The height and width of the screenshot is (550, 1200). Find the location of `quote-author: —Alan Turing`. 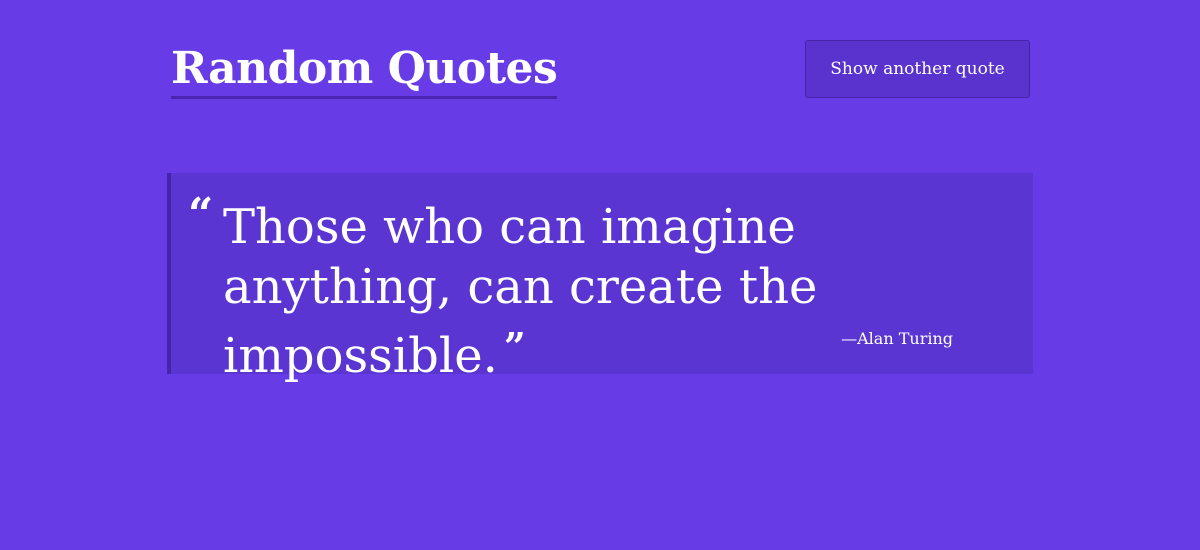

quote-author: —Alan Turing is located at coordinates (897, 338).